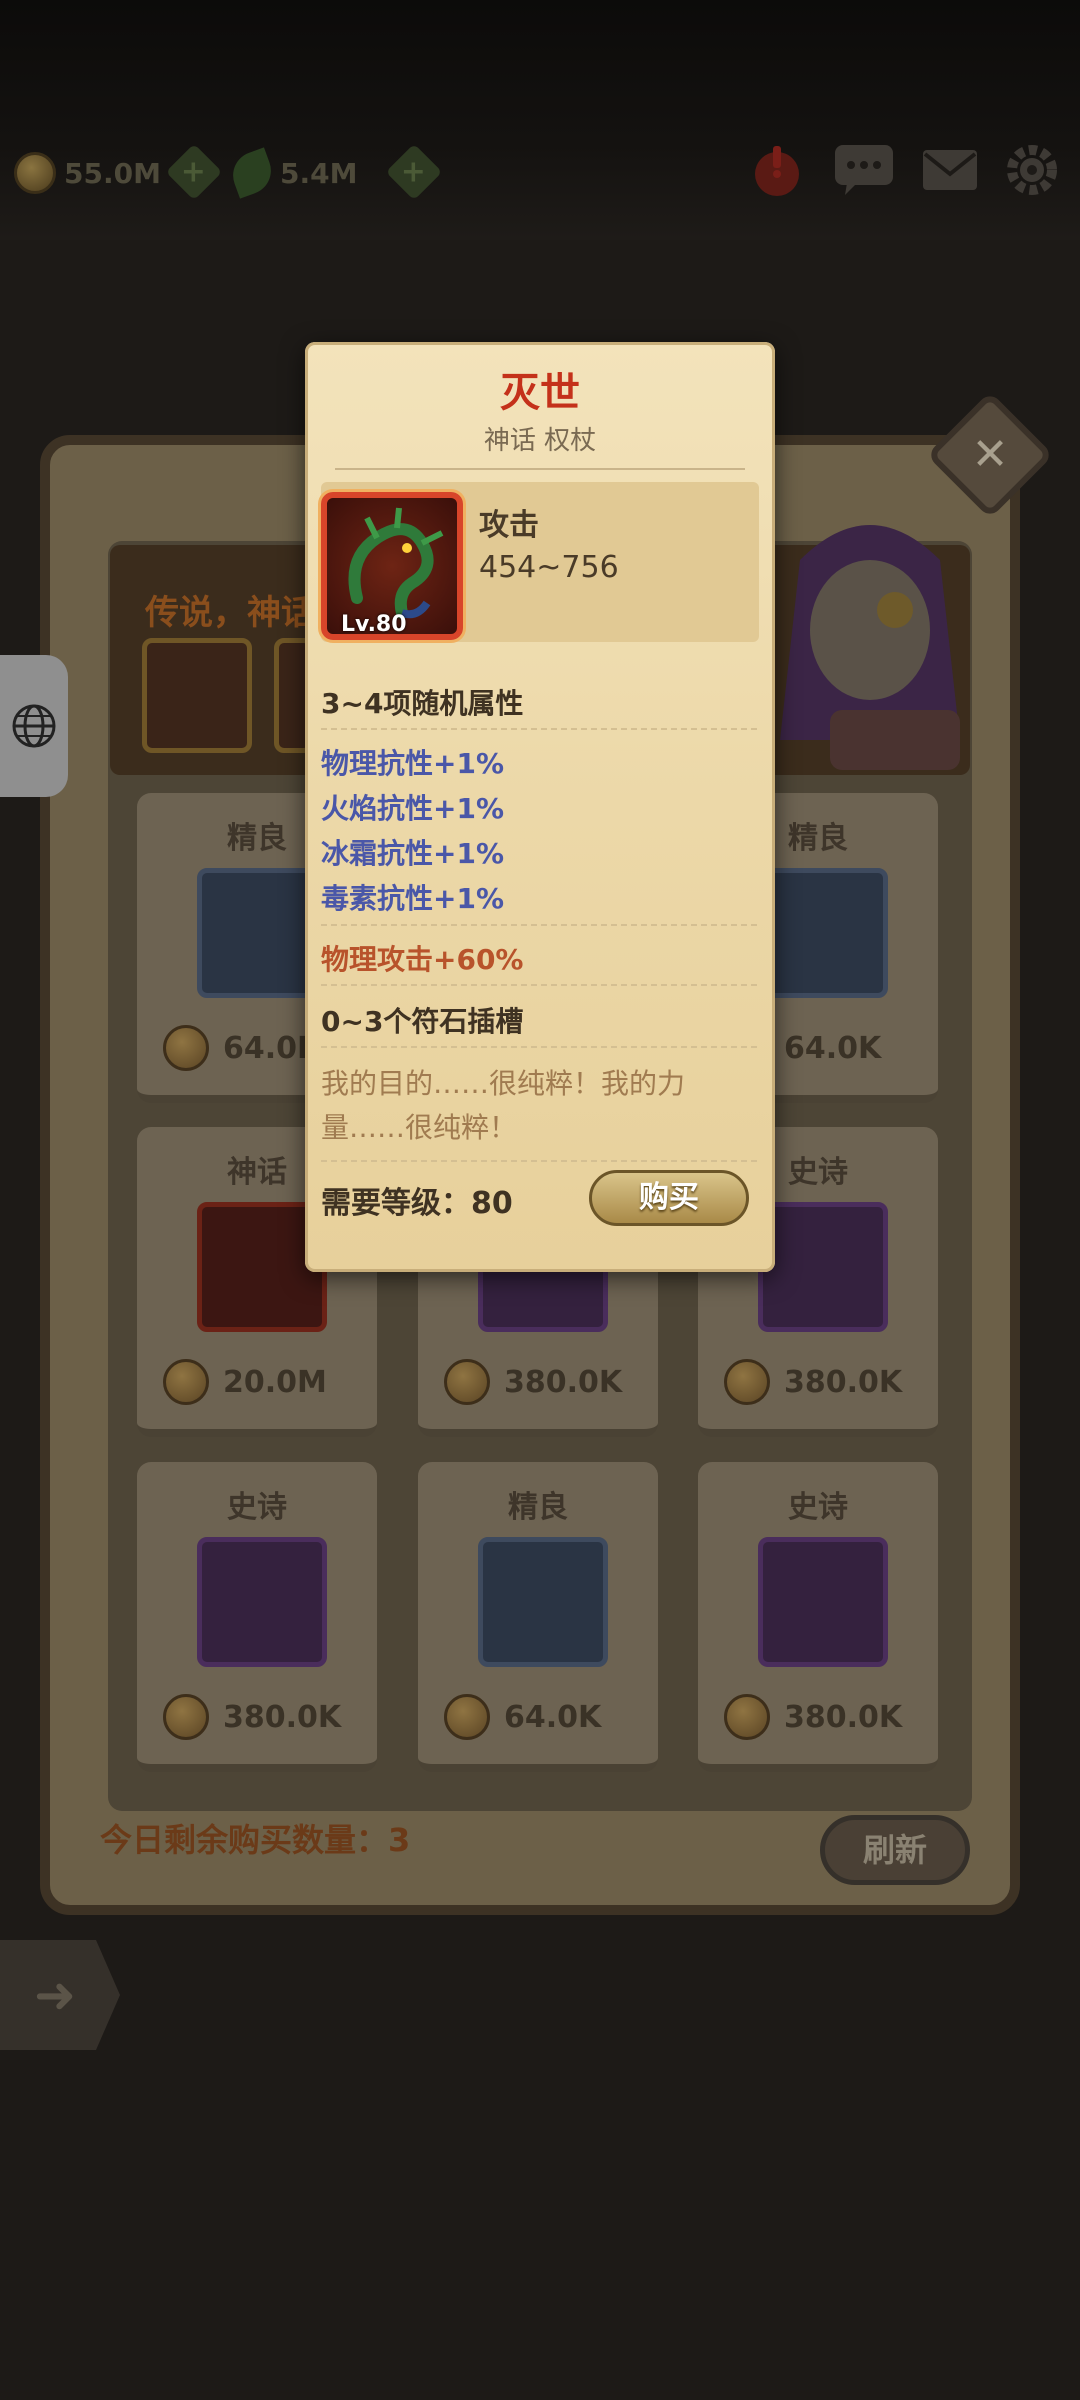 The width and height of the screenshot is (1080, 2400). I want to click on stat-value: 454~756, so click(549, 567).